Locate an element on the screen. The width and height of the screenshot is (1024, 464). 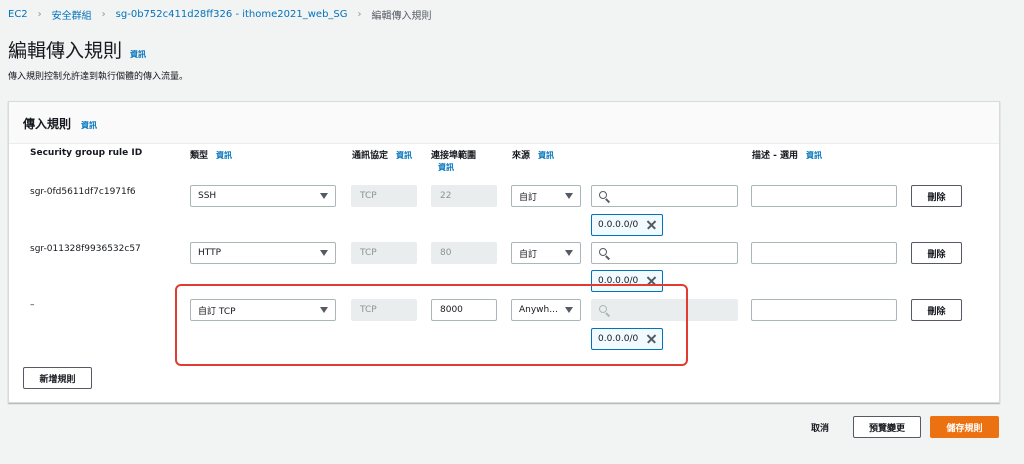
rule-id: – is located at coordinates (32, 305).